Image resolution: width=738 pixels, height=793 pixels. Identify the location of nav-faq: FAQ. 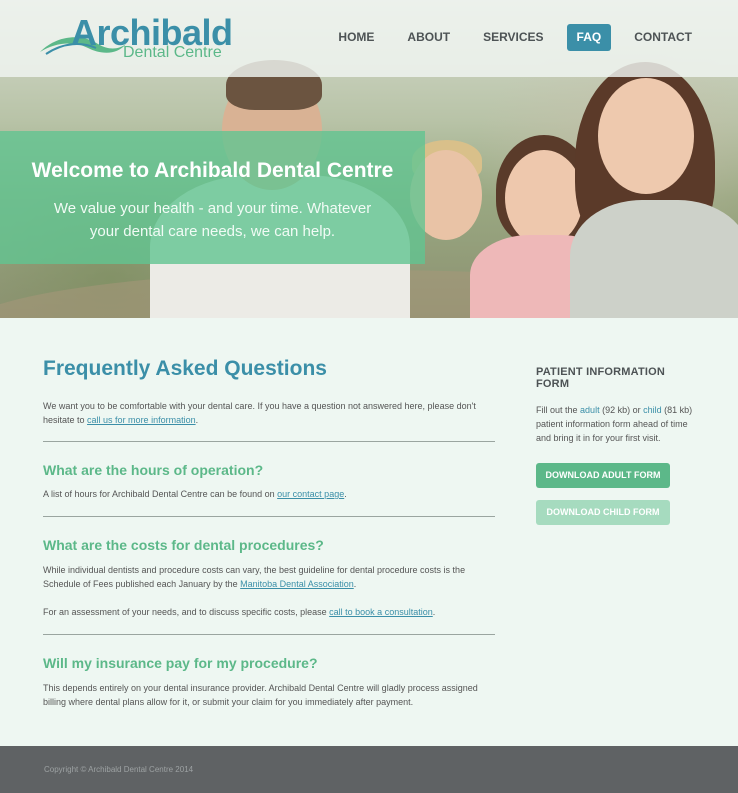
(589, 37).